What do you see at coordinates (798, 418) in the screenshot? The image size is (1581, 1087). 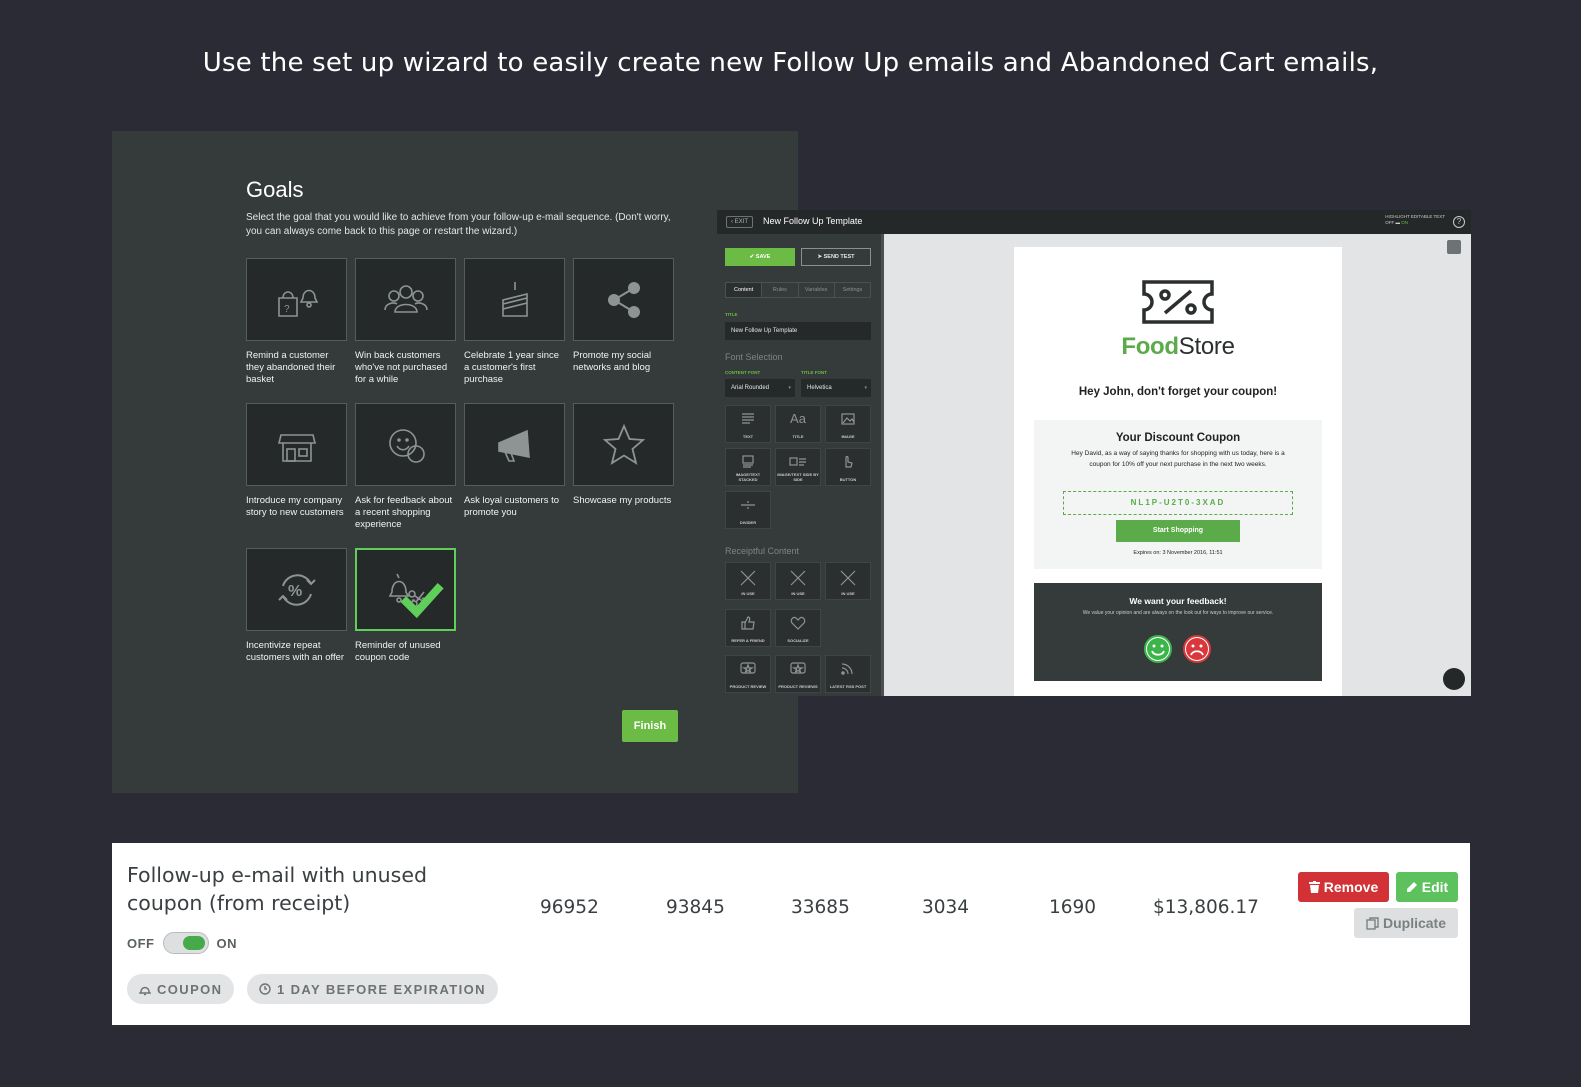 I see `title-aa-icon: Aa` at bounding box center [798, 418].